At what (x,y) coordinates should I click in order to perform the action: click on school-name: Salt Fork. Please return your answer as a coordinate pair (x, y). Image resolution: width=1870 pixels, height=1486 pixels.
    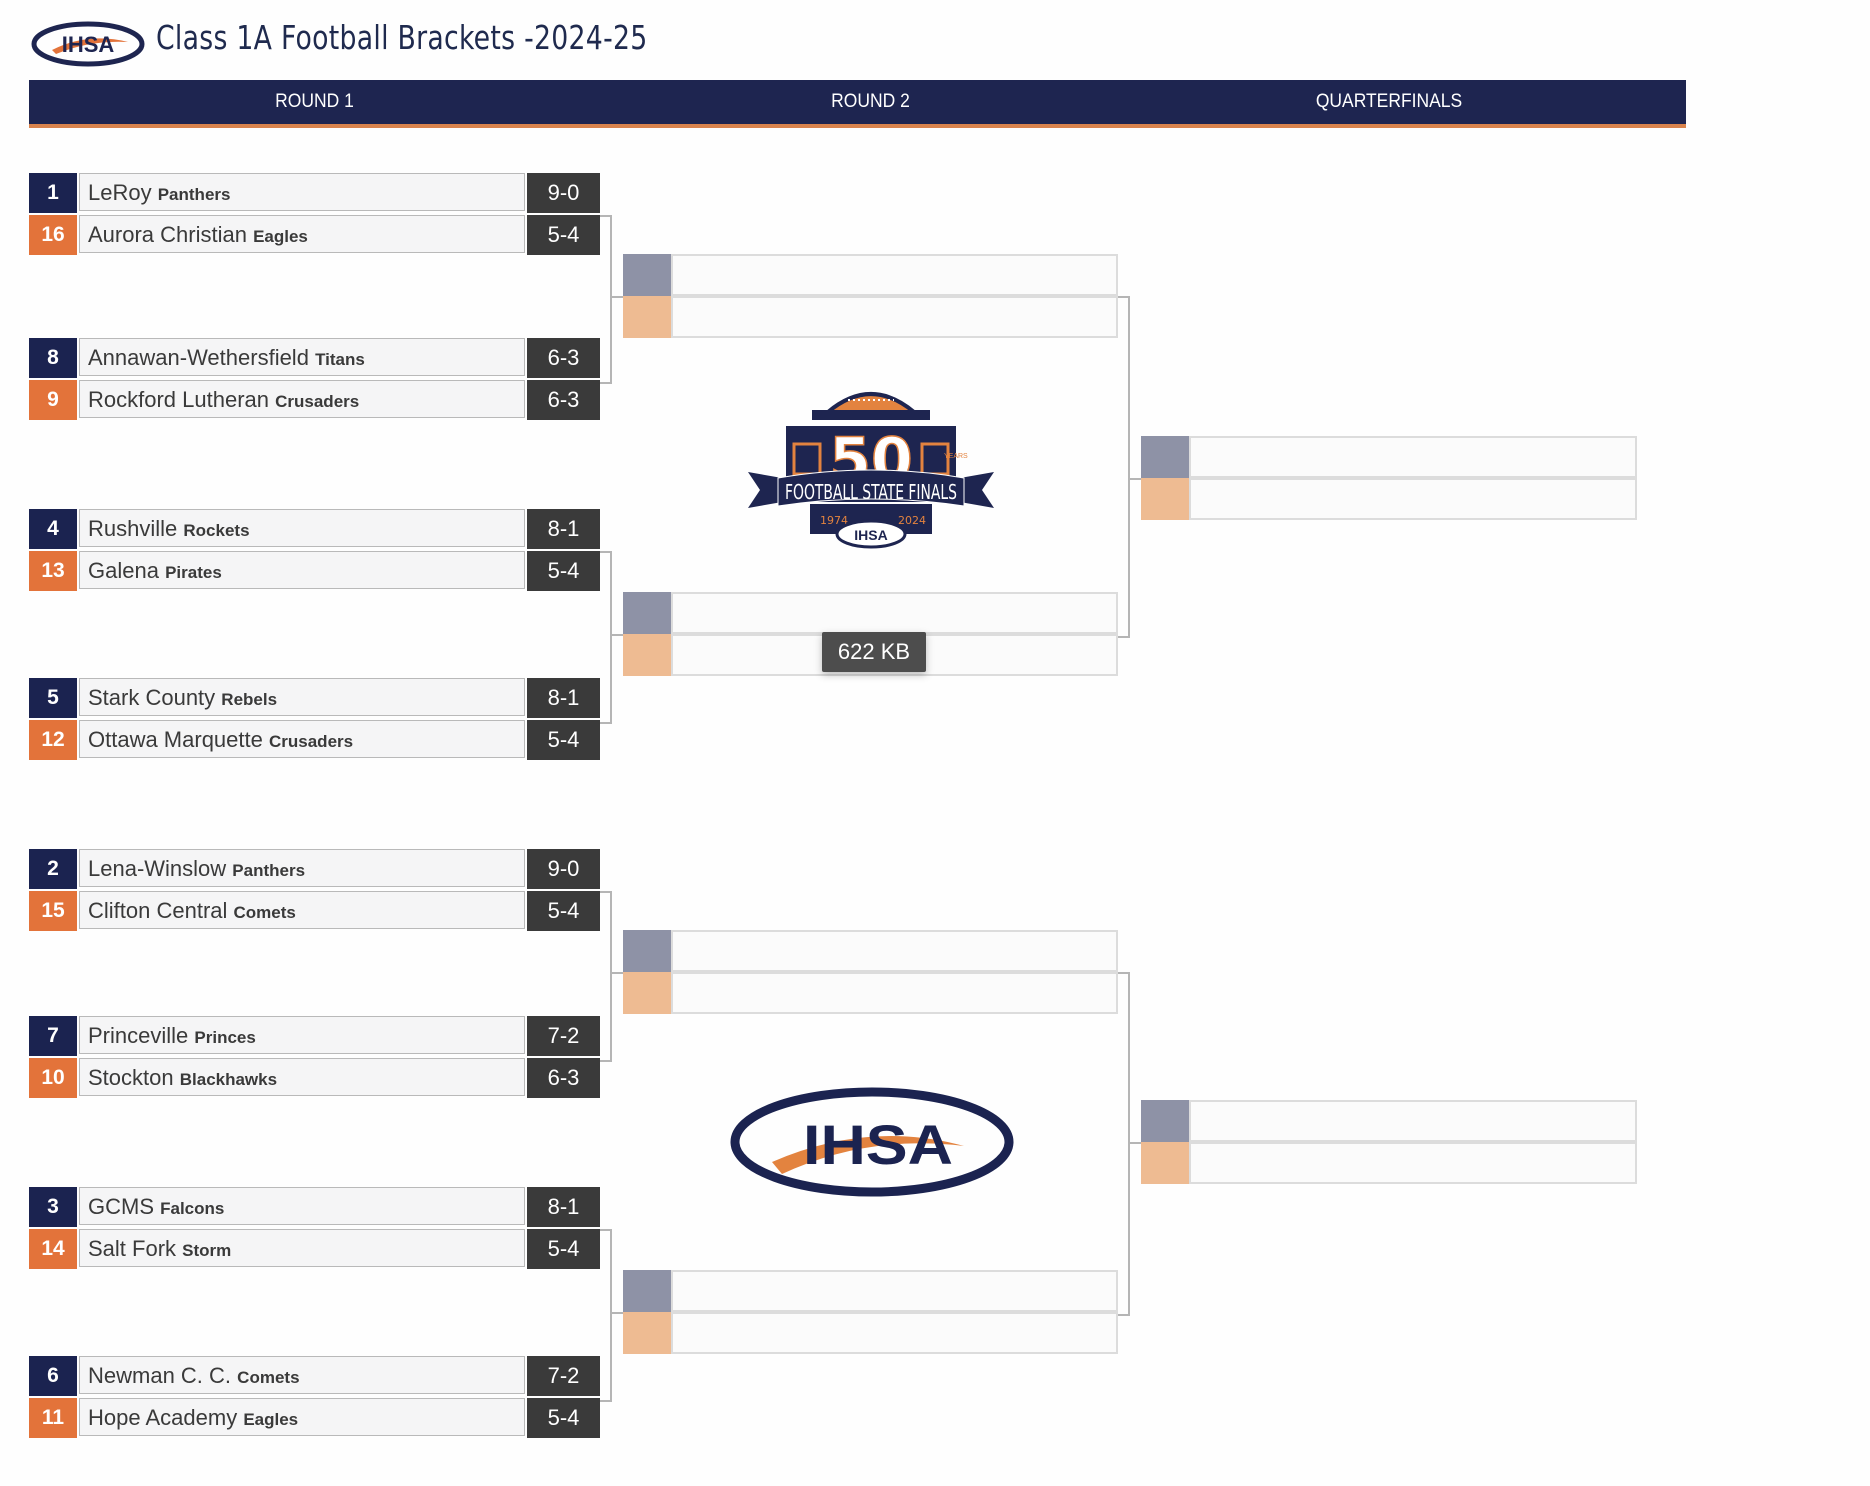
    Looking at the image, I should click on (132, 1248).